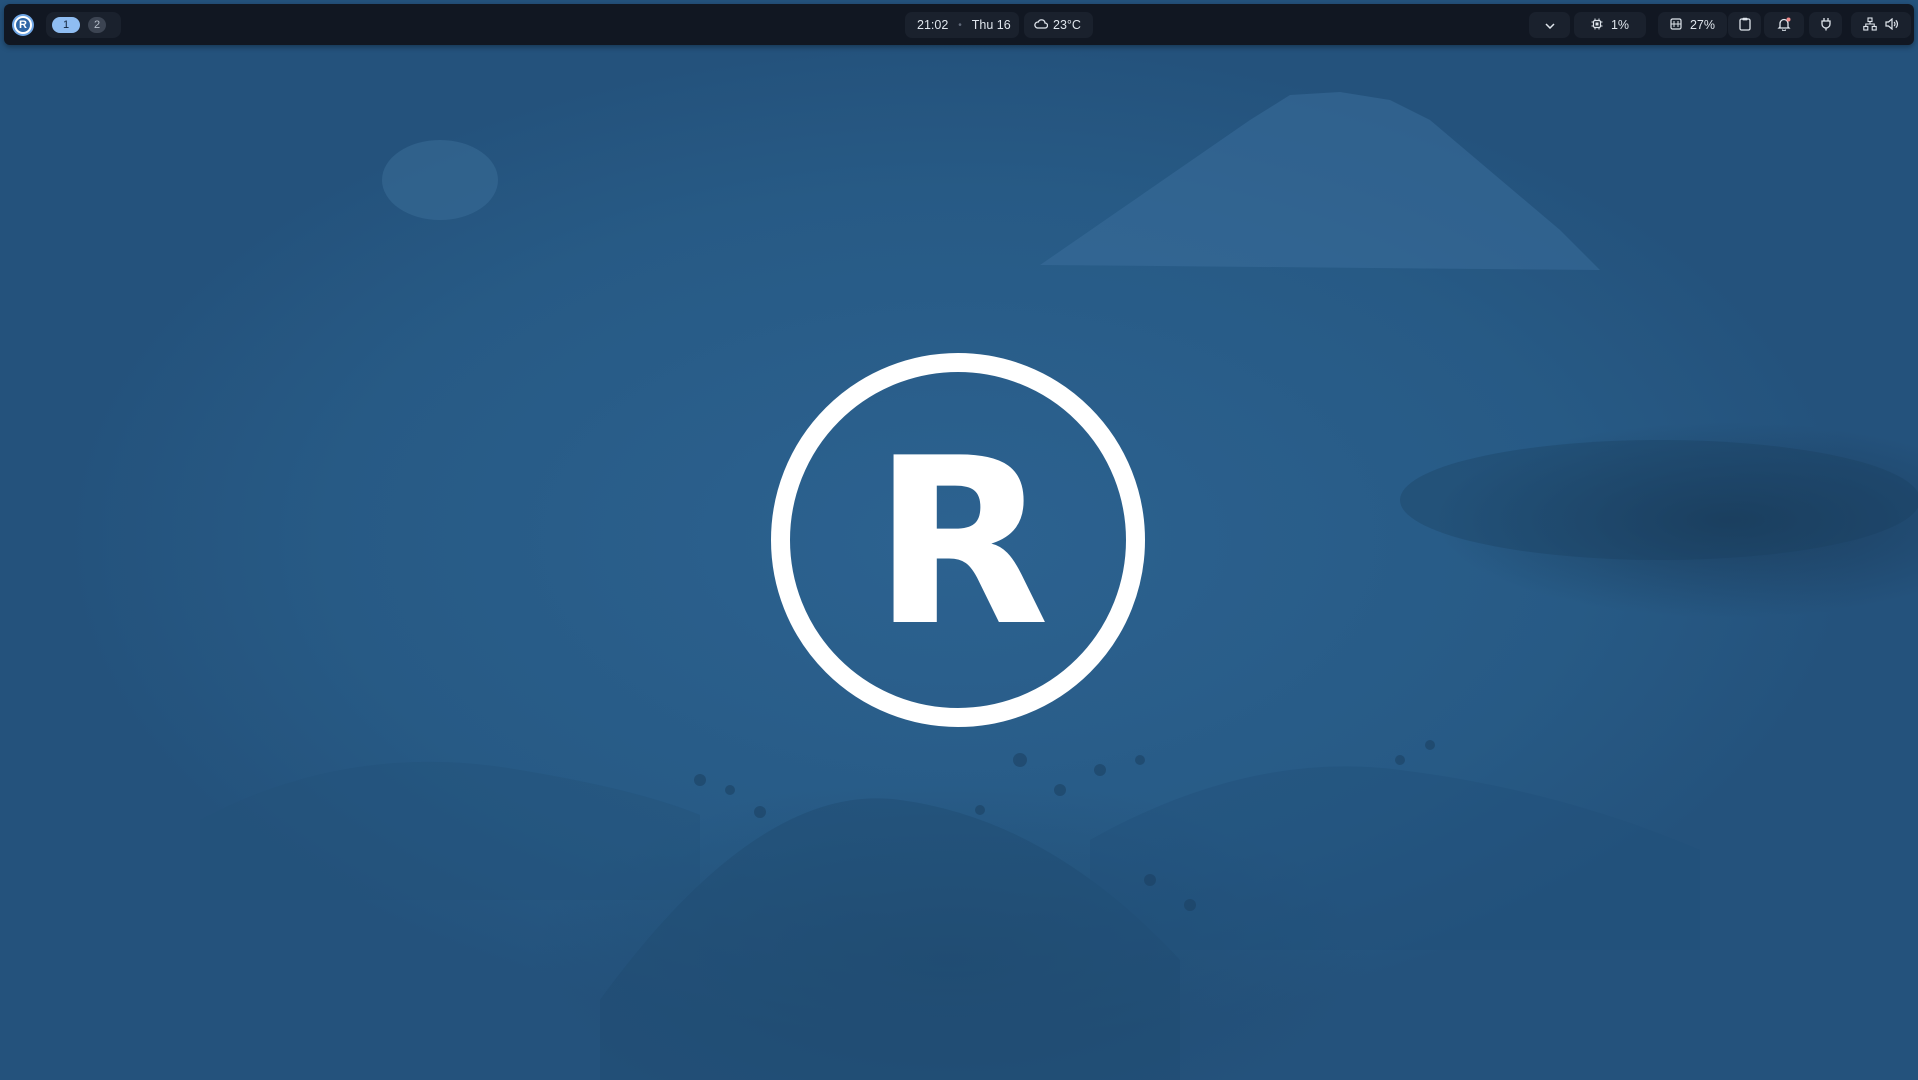 Image resolution: width=1918 pixels, height=1080 pixels. I want to click on chevron-down-icon, so click(1549, 25).